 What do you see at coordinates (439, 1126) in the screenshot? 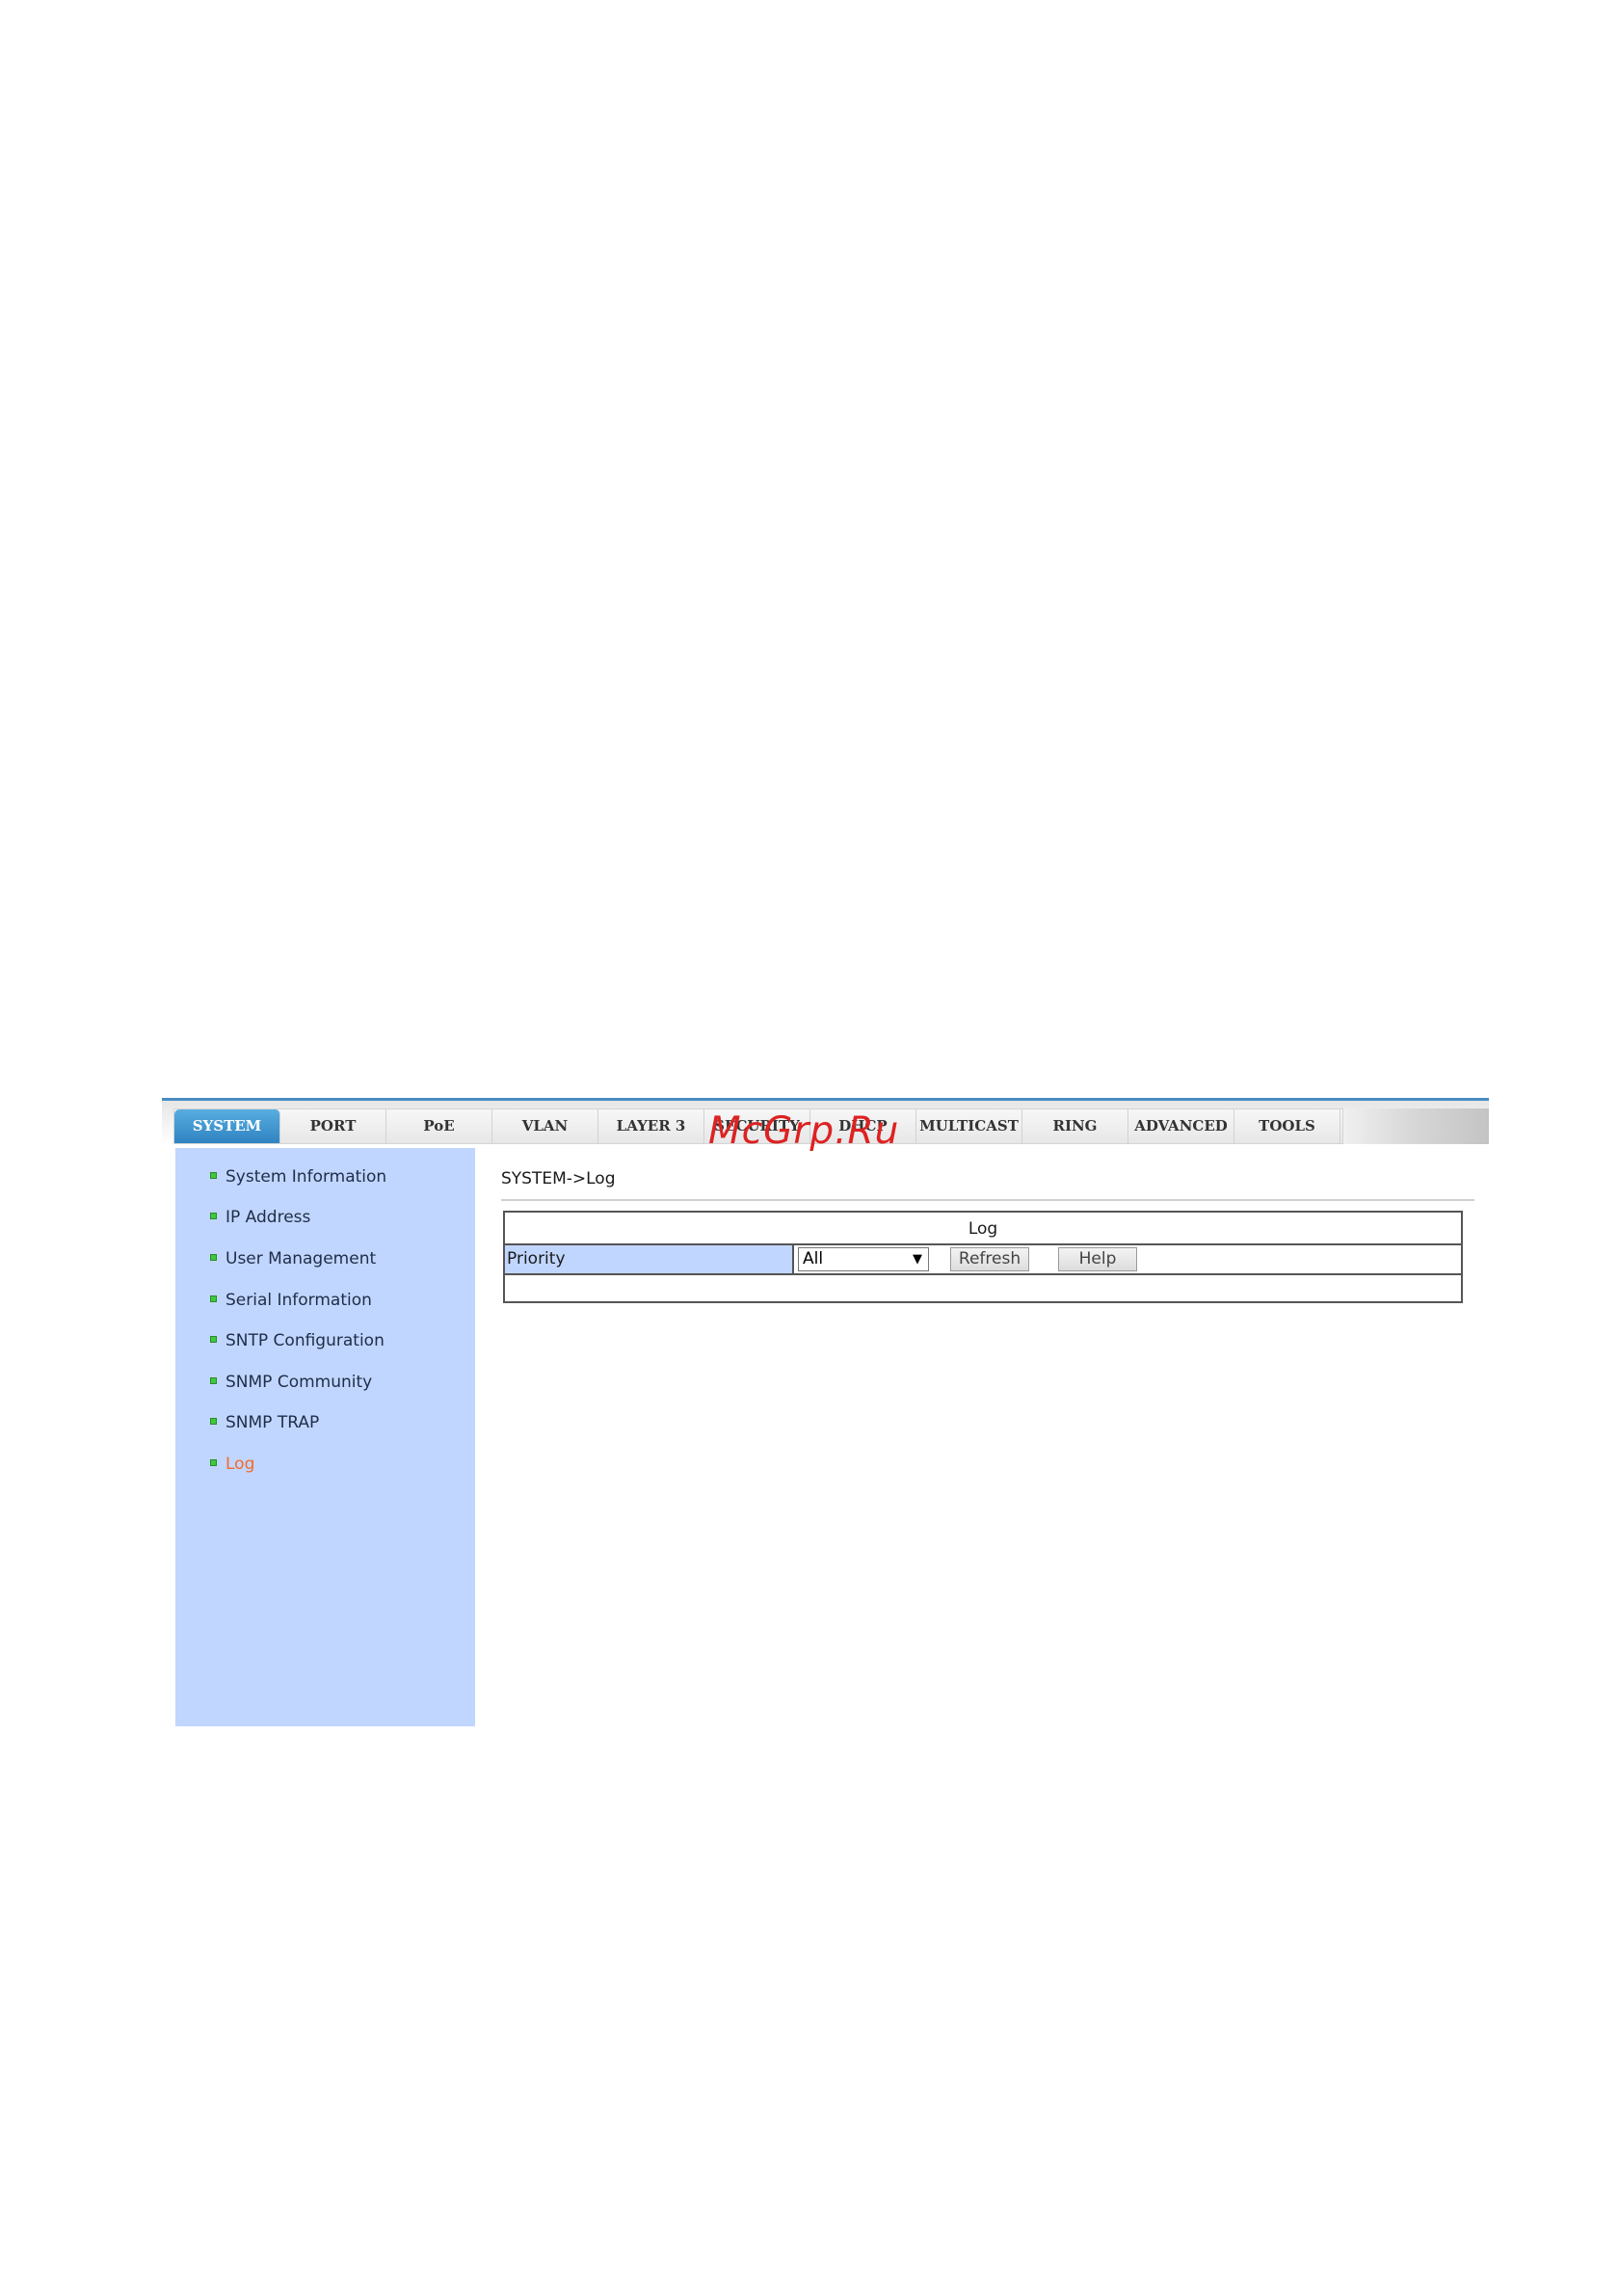
I see `tab-poe: PoE` at bounding box center [439, 1126].